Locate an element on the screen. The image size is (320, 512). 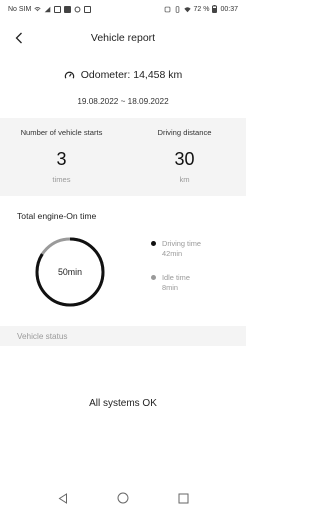
stat-driving-distance: Driving distance 30 km is located at coordinates (184, 157).